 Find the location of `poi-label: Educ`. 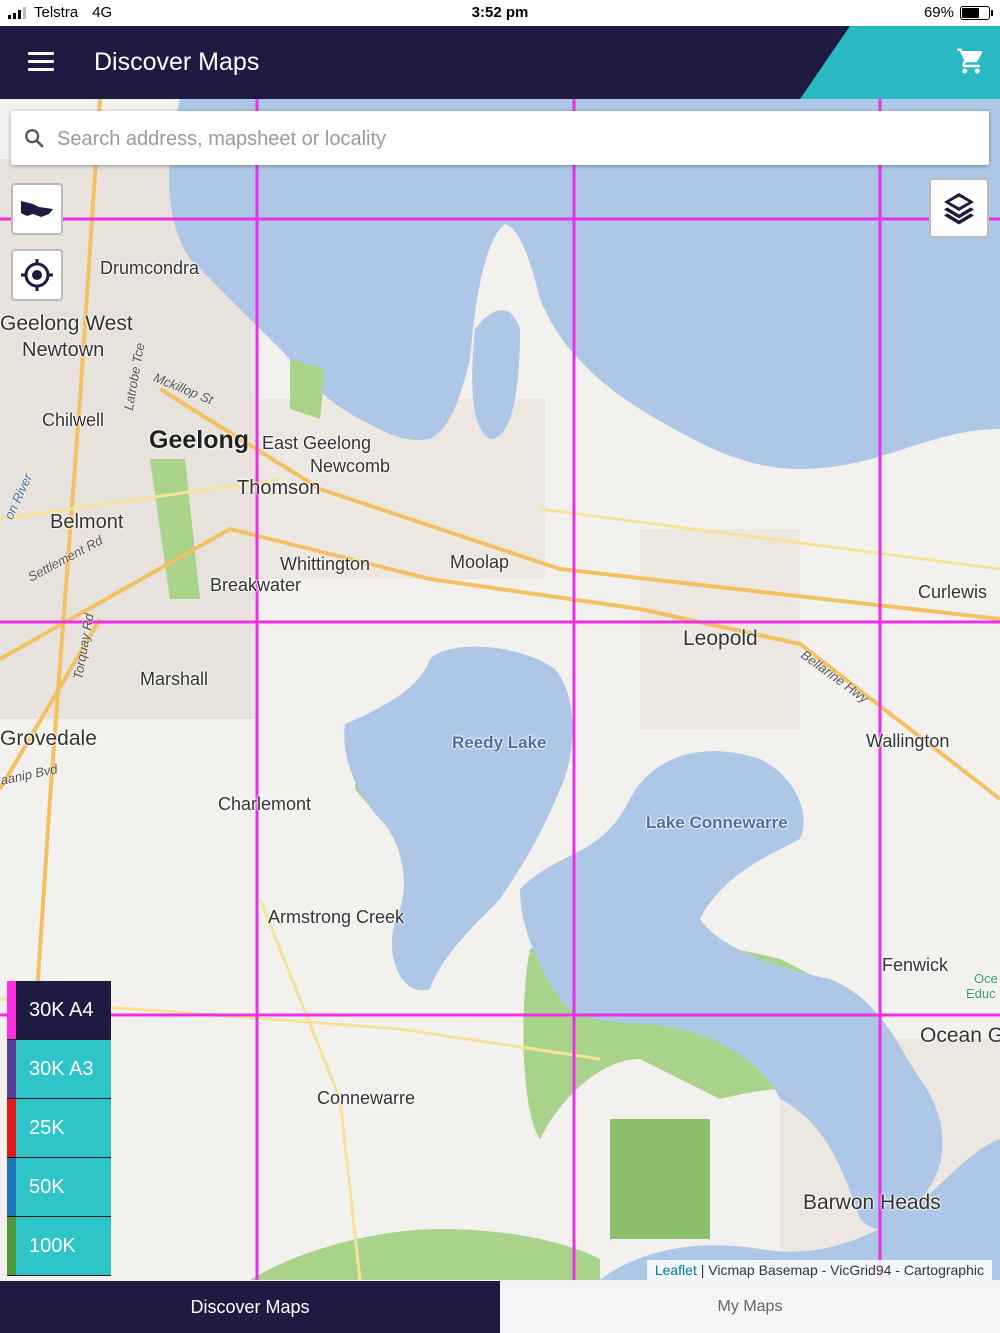

poi-label: Educ is located at coordinates (981, 993).